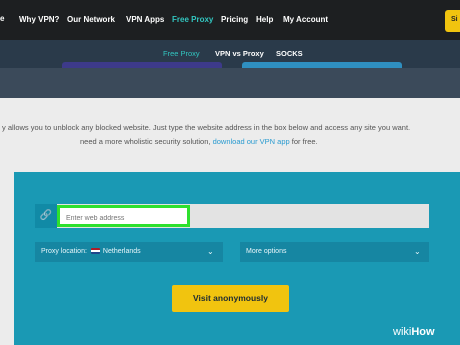 Image resolution: width=460 pixels, height=345 pixels. Describe the element at coordinates (234, 19) in the screenshot. I see `nav-pricing: Pricing` at that location.